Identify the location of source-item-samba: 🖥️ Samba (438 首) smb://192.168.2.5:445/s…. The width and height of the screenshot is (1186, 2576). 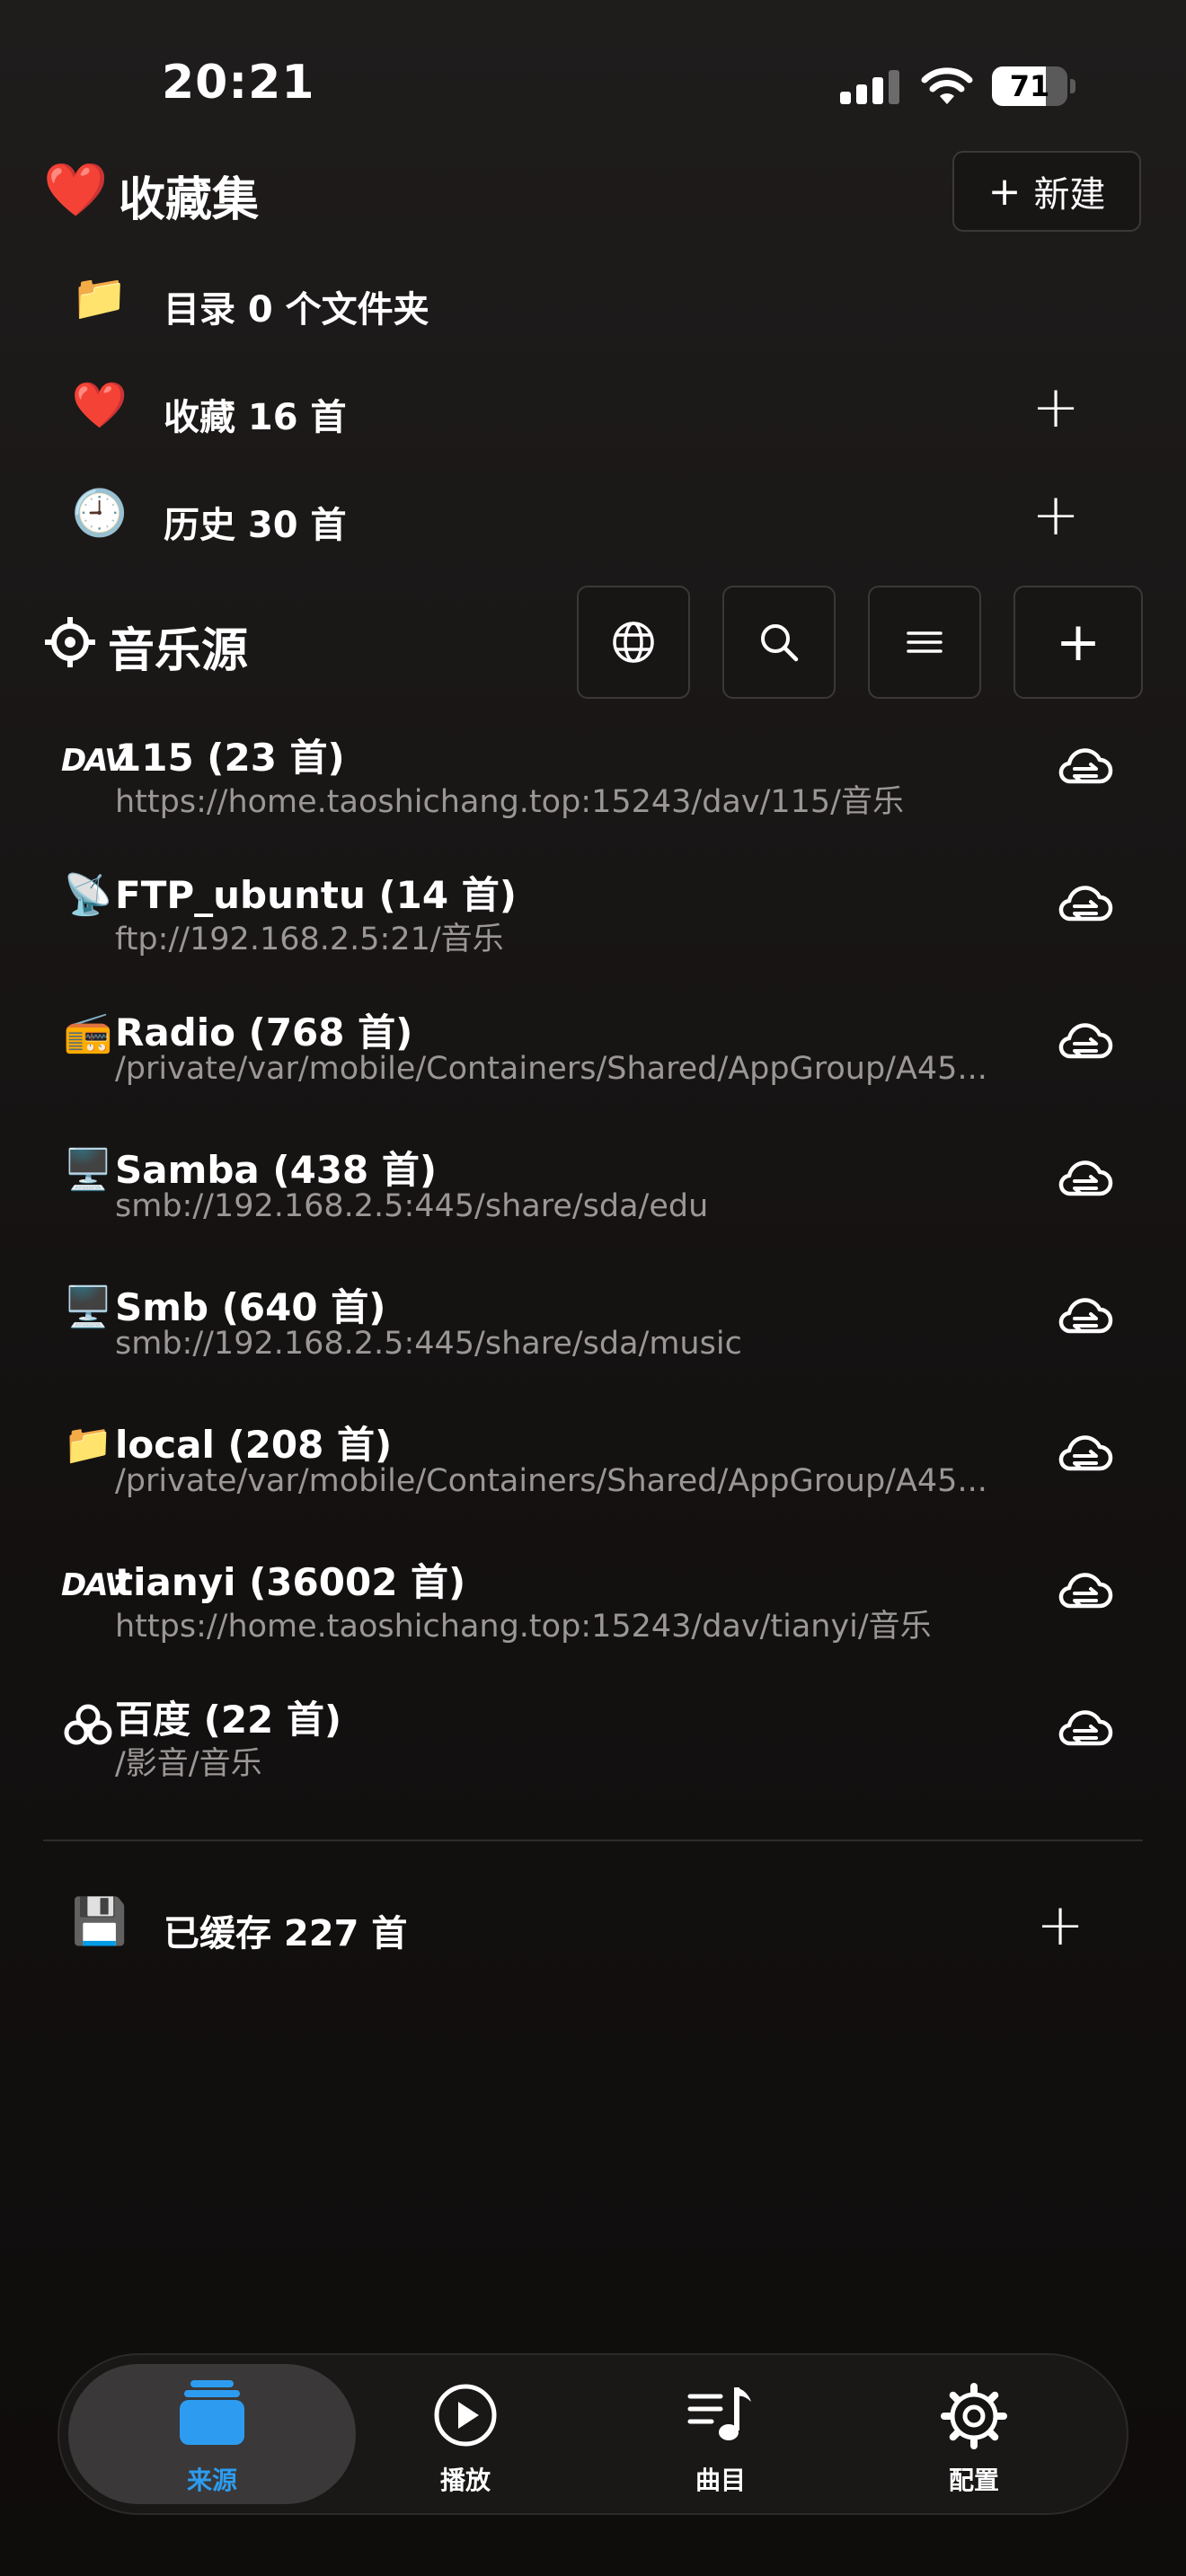
(593, 1185).